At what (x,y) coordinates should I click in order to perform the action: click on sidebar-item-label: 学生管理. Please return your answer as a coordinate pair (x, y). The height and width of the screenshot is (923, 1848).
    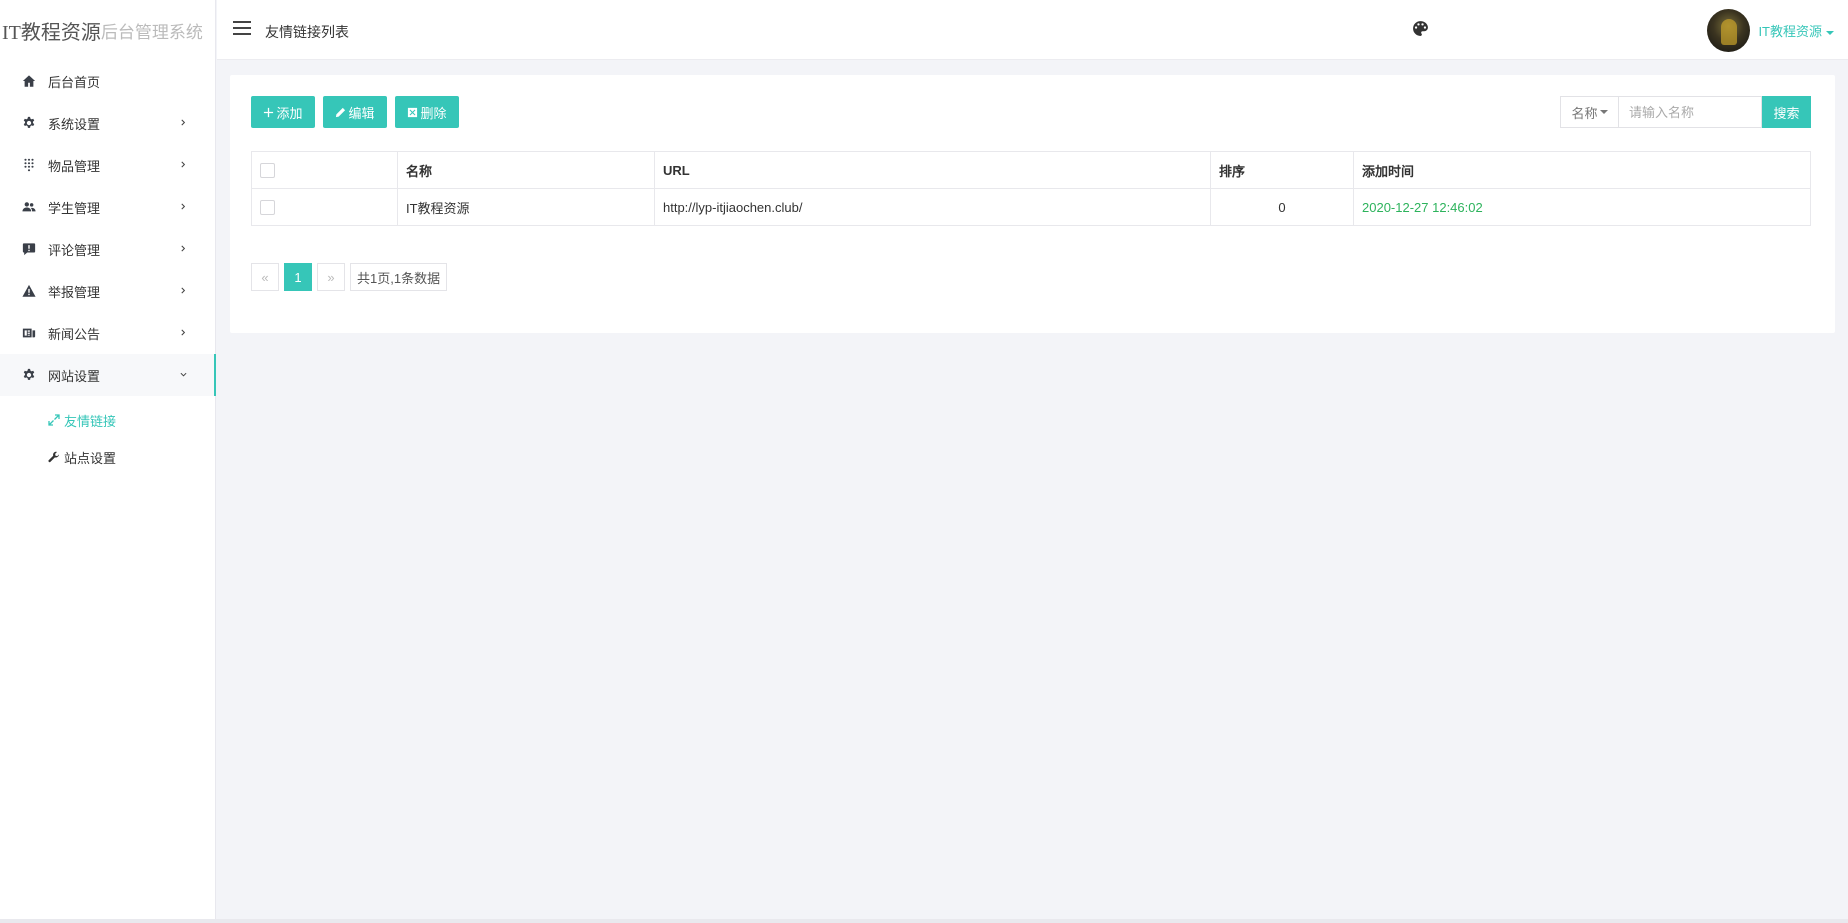
    Looking at the image, I should click on (74, 208).